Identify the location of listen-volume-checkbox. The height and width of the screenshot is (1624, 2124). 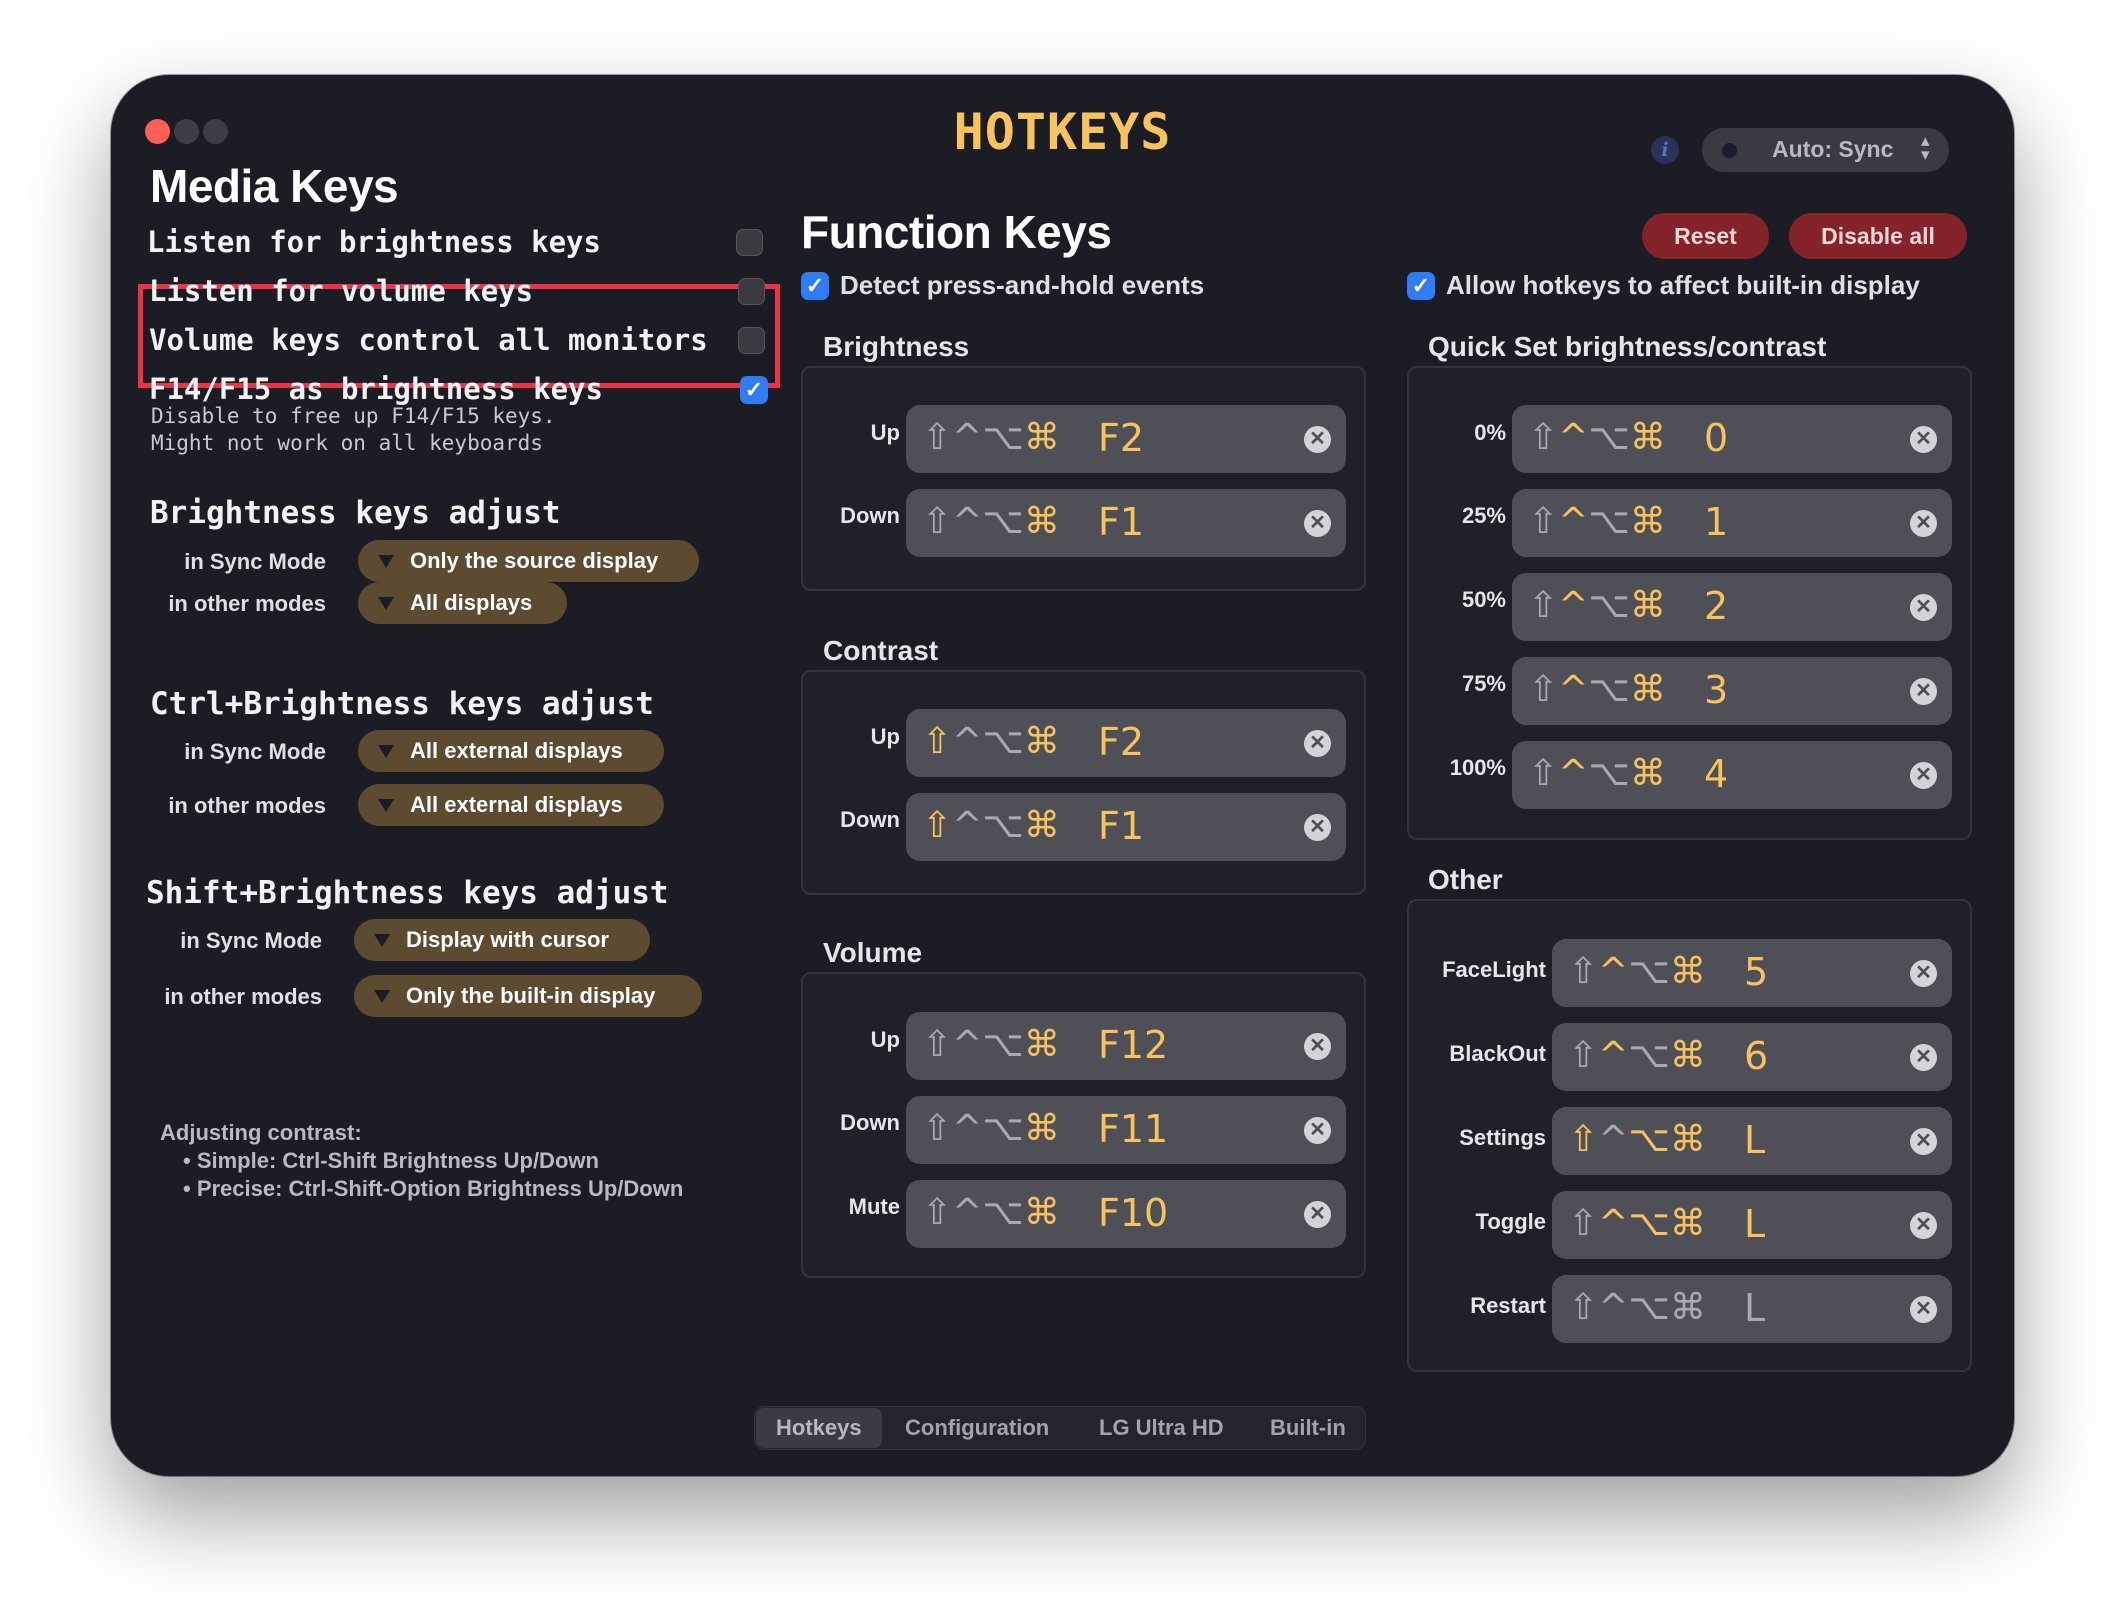
(751, 291).